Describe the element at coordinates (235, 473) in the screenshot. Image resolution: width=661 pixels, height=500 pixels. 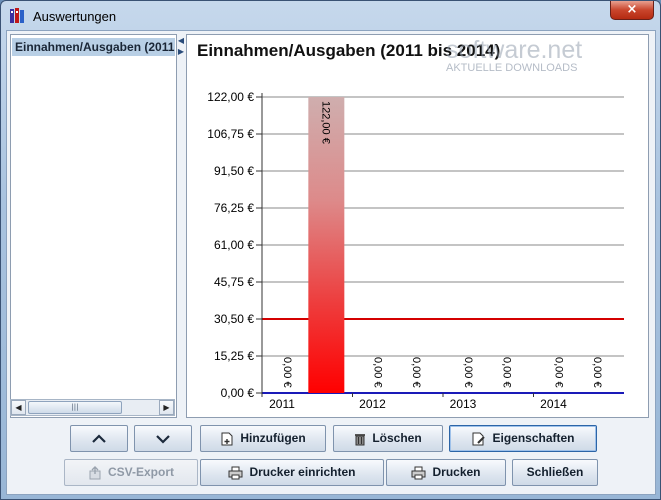
I see `printer-setup-icon` at that location.